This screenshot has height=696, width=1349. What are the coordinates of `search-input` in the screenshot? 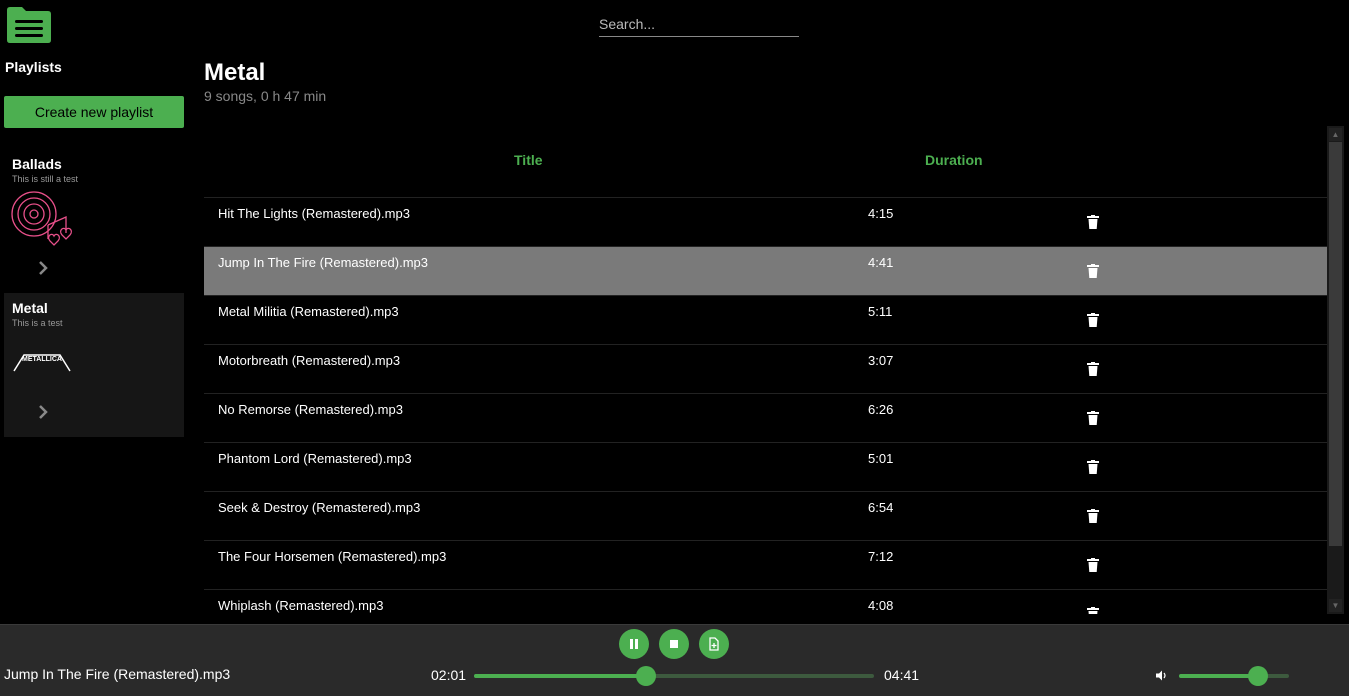 It's located at (699, 24).